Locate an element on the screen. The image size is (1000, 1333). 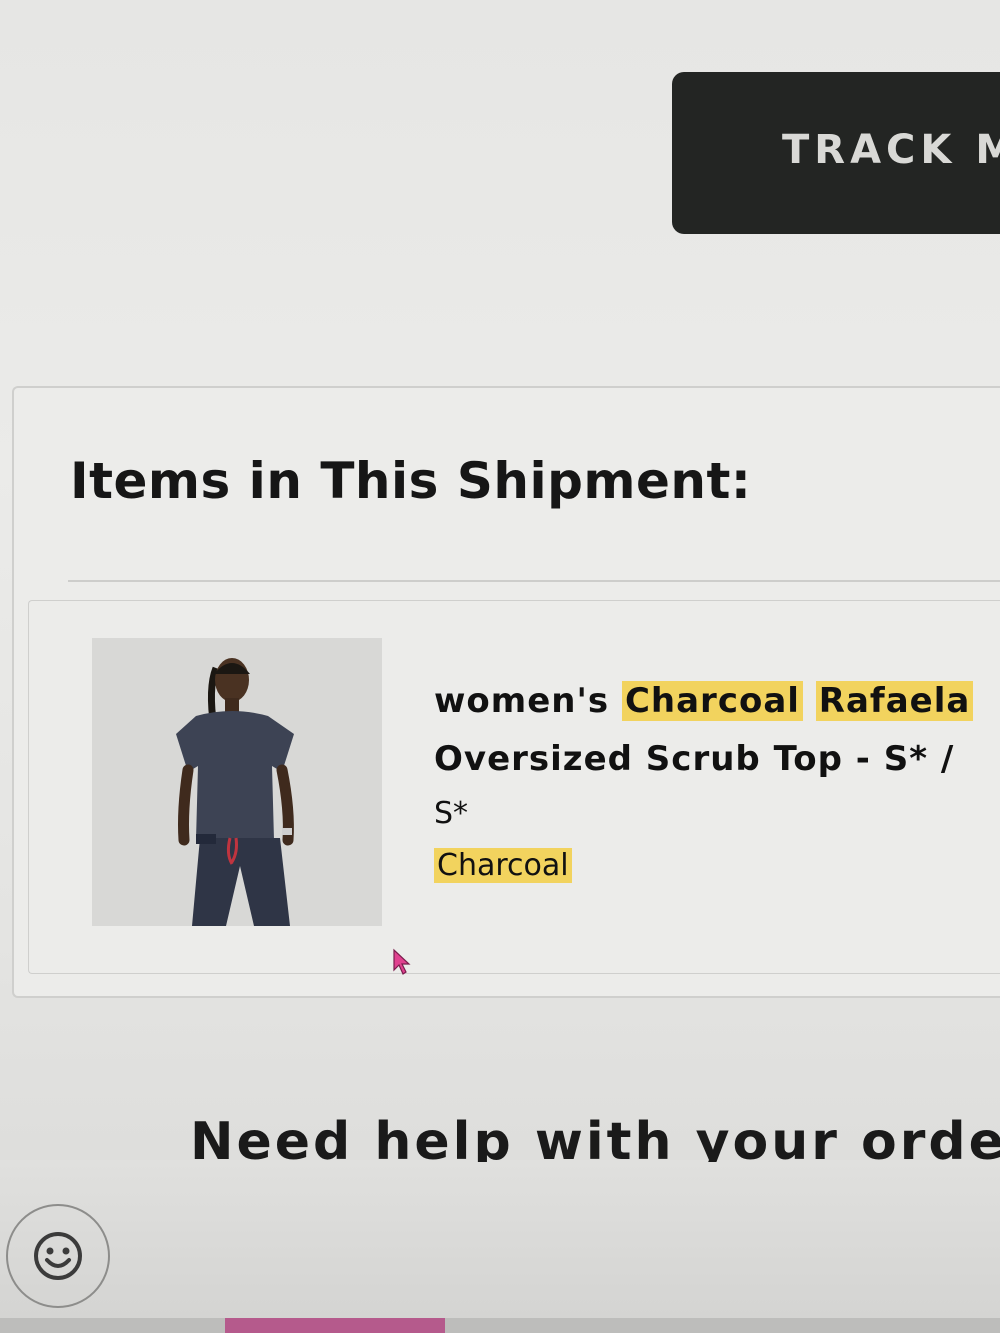
track-button-label: TRACK M is located at coordinates (891, 150).